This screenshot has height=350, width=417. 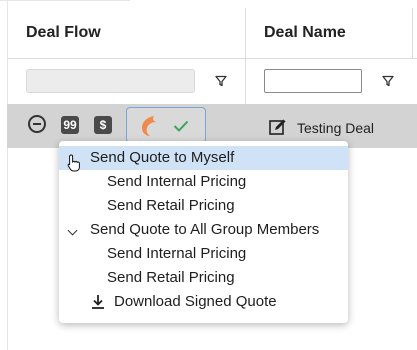 I want to click on top-border, so click(x=65, y=0).